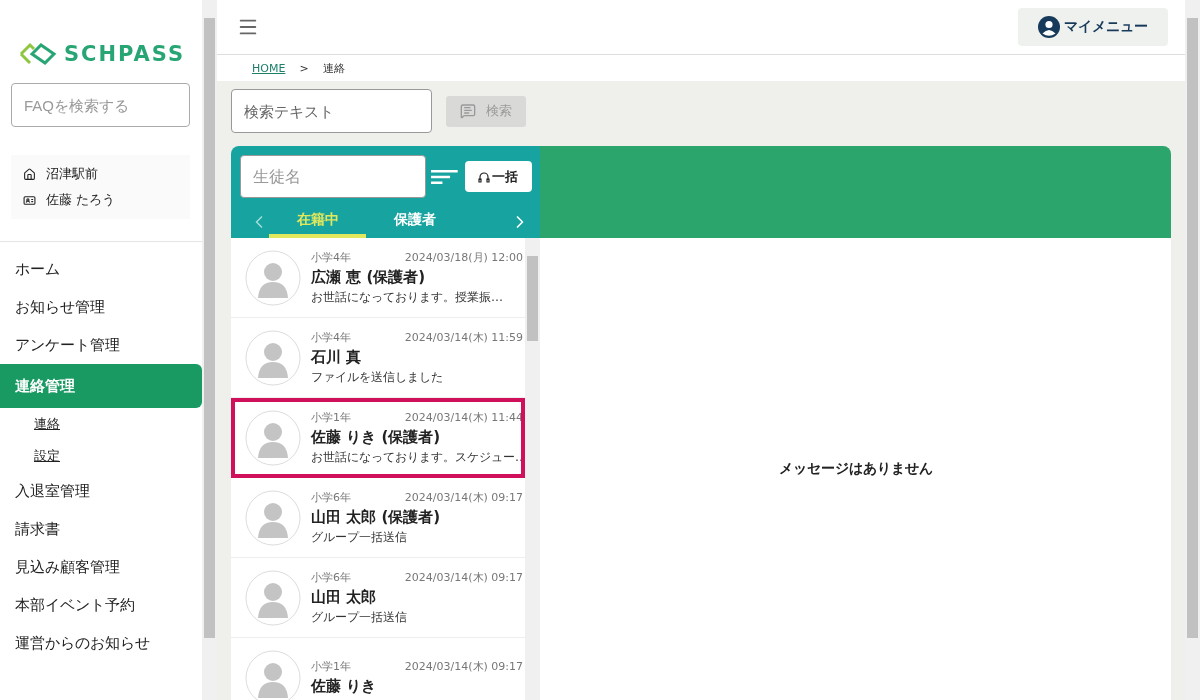 This screenshot has width=1200, height=700. Describe the element at coordinates (101, 605) in the screenshot. I see `nav-item: 本部イベント予約` at that location.